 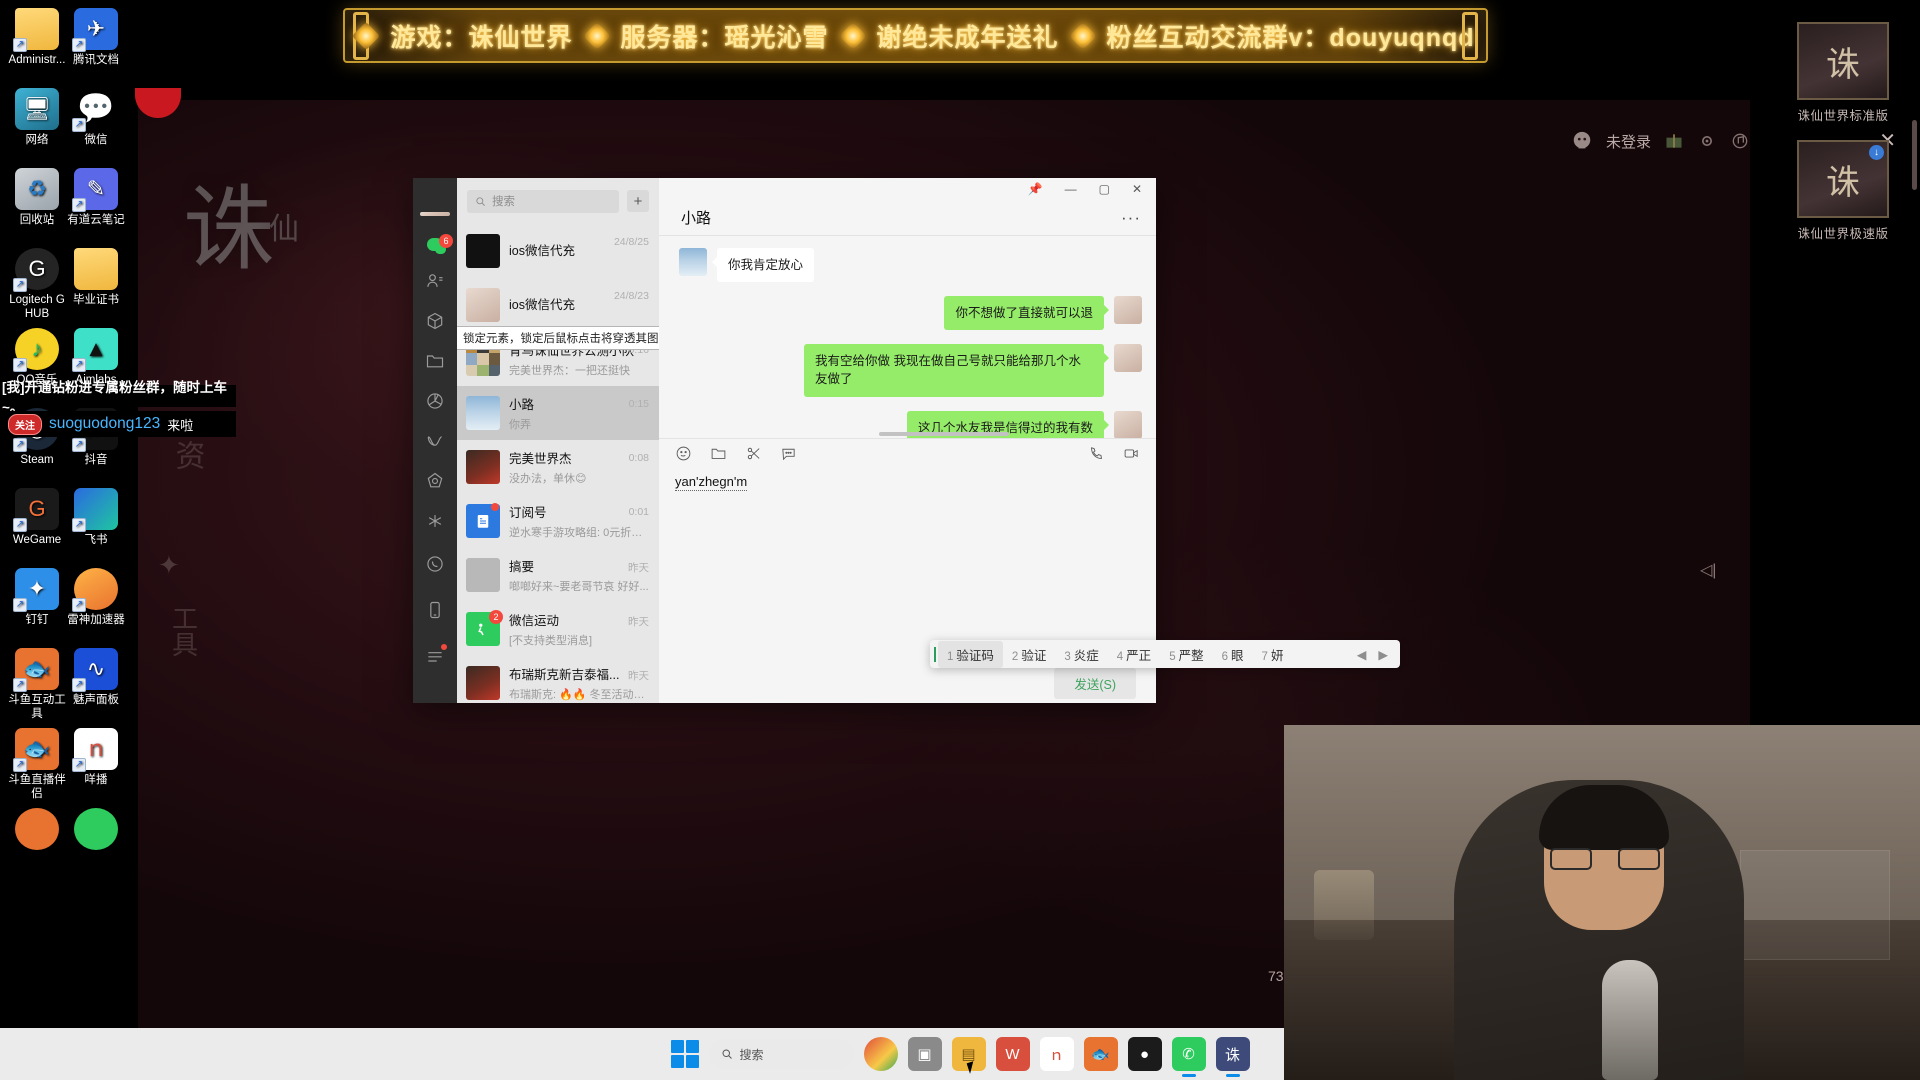 I want to click on chat-time: 0:08, so click(x=638, y=458).